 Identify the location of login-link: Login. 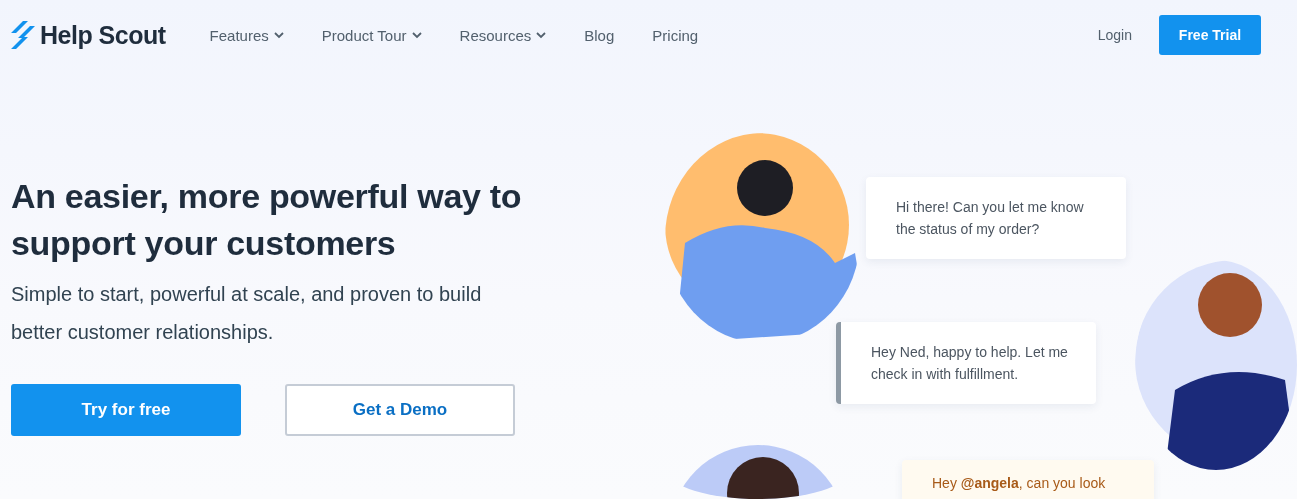
(1114, 35).